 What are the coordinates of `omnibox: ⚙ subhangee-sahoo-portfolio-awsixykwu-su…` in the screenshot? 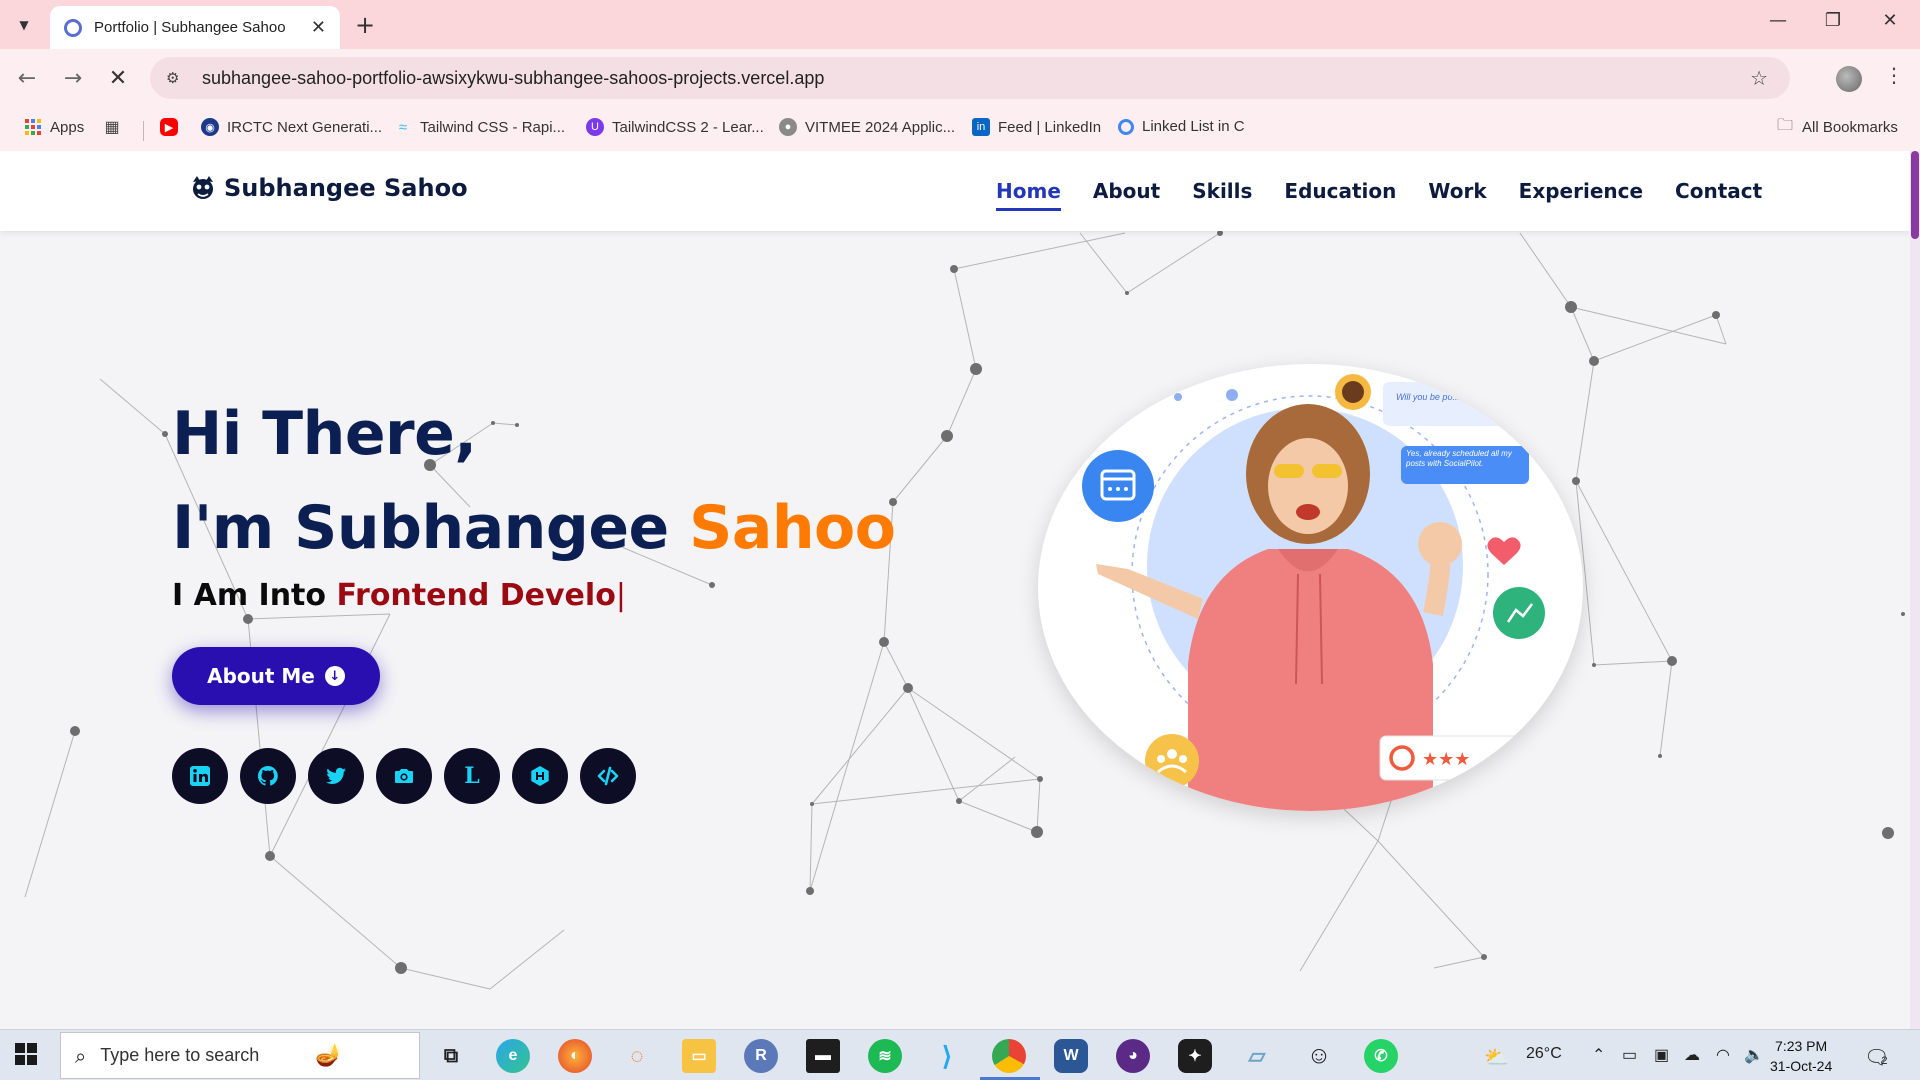 It's located at (970, 78).